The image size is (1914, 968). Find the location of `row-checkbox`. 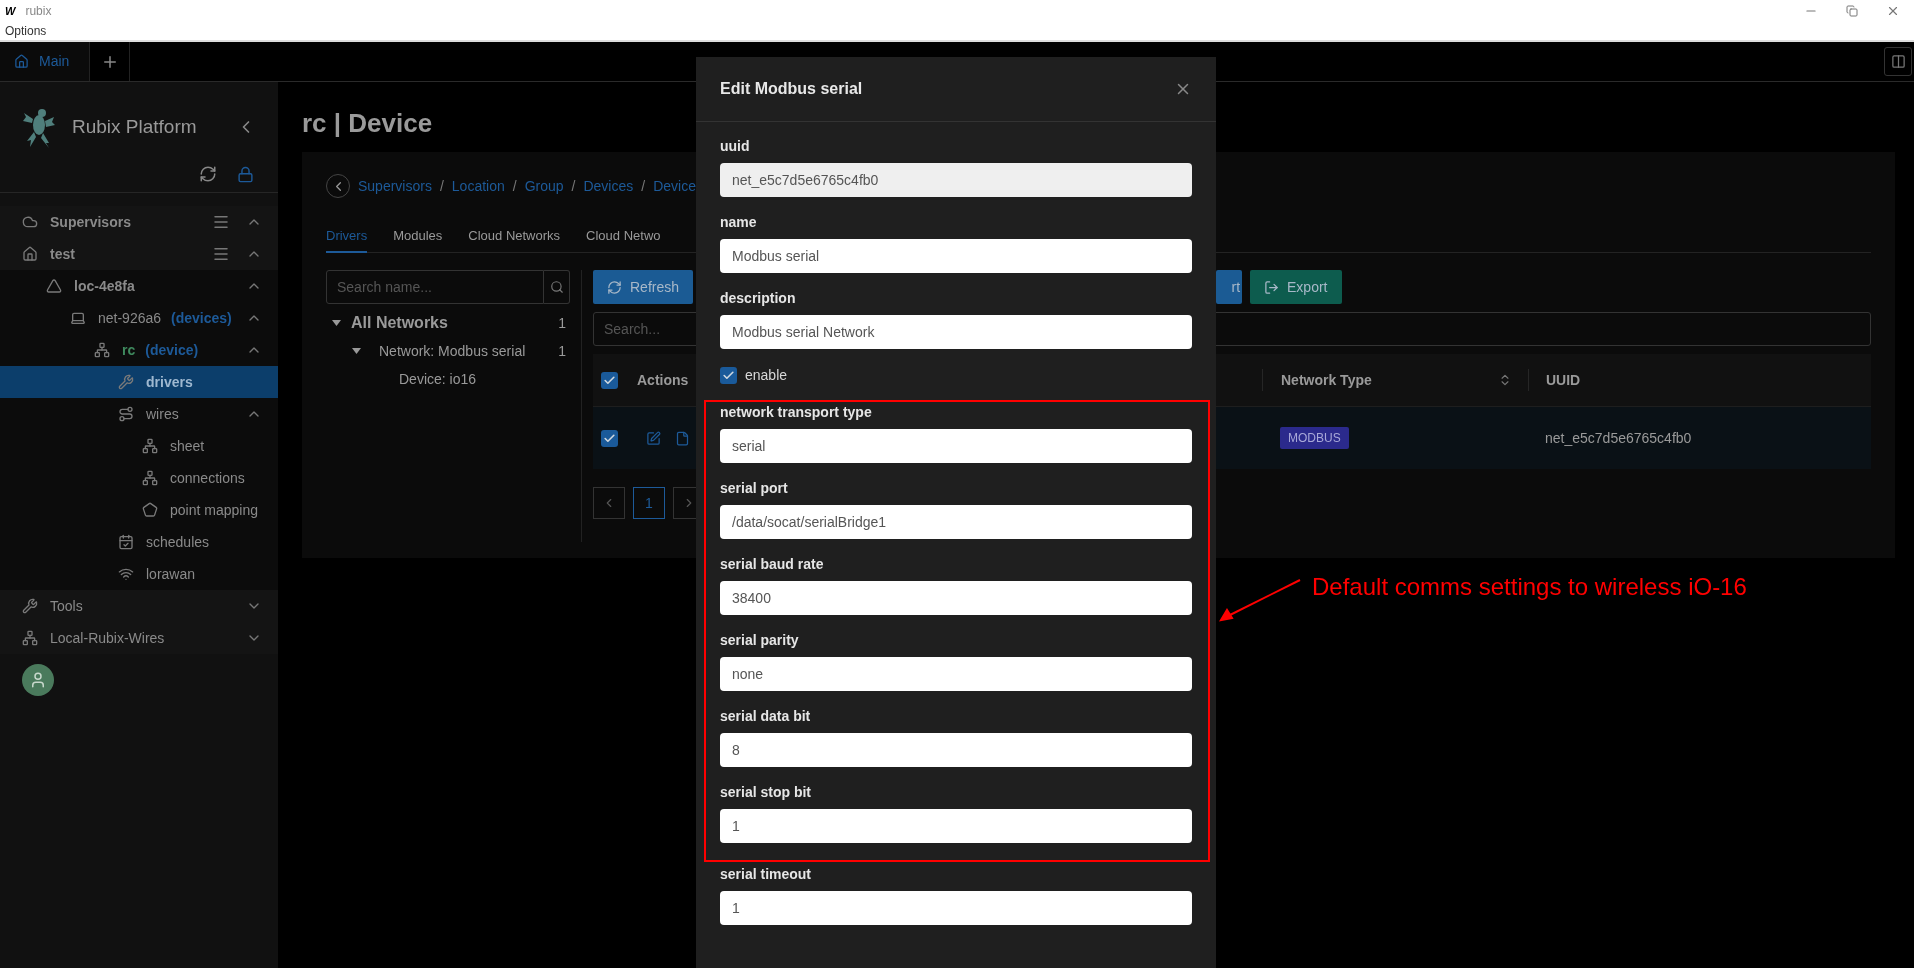

row-checkbox is located at coordinates (609, 438).